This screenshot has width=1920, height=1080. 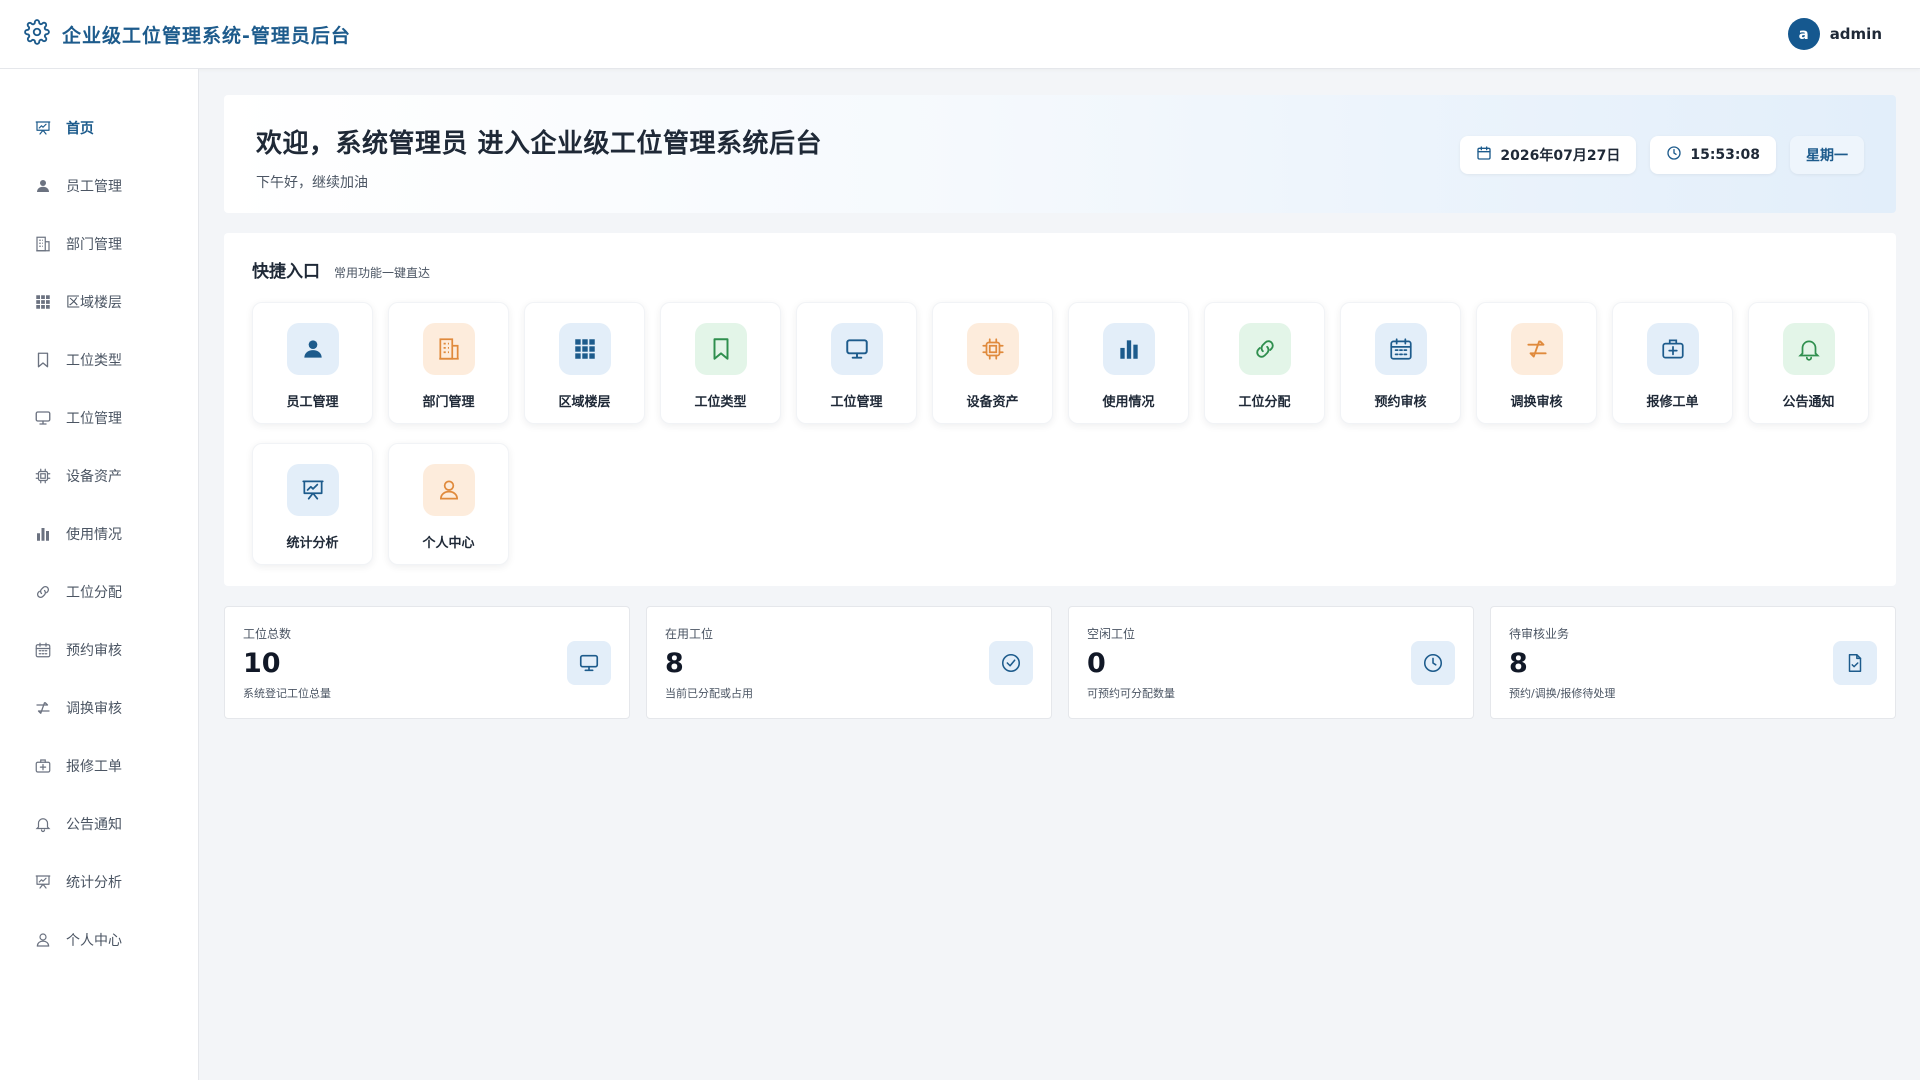 I want to click on sidebar-item-label: 个人中心, so click(x=94, y=941).